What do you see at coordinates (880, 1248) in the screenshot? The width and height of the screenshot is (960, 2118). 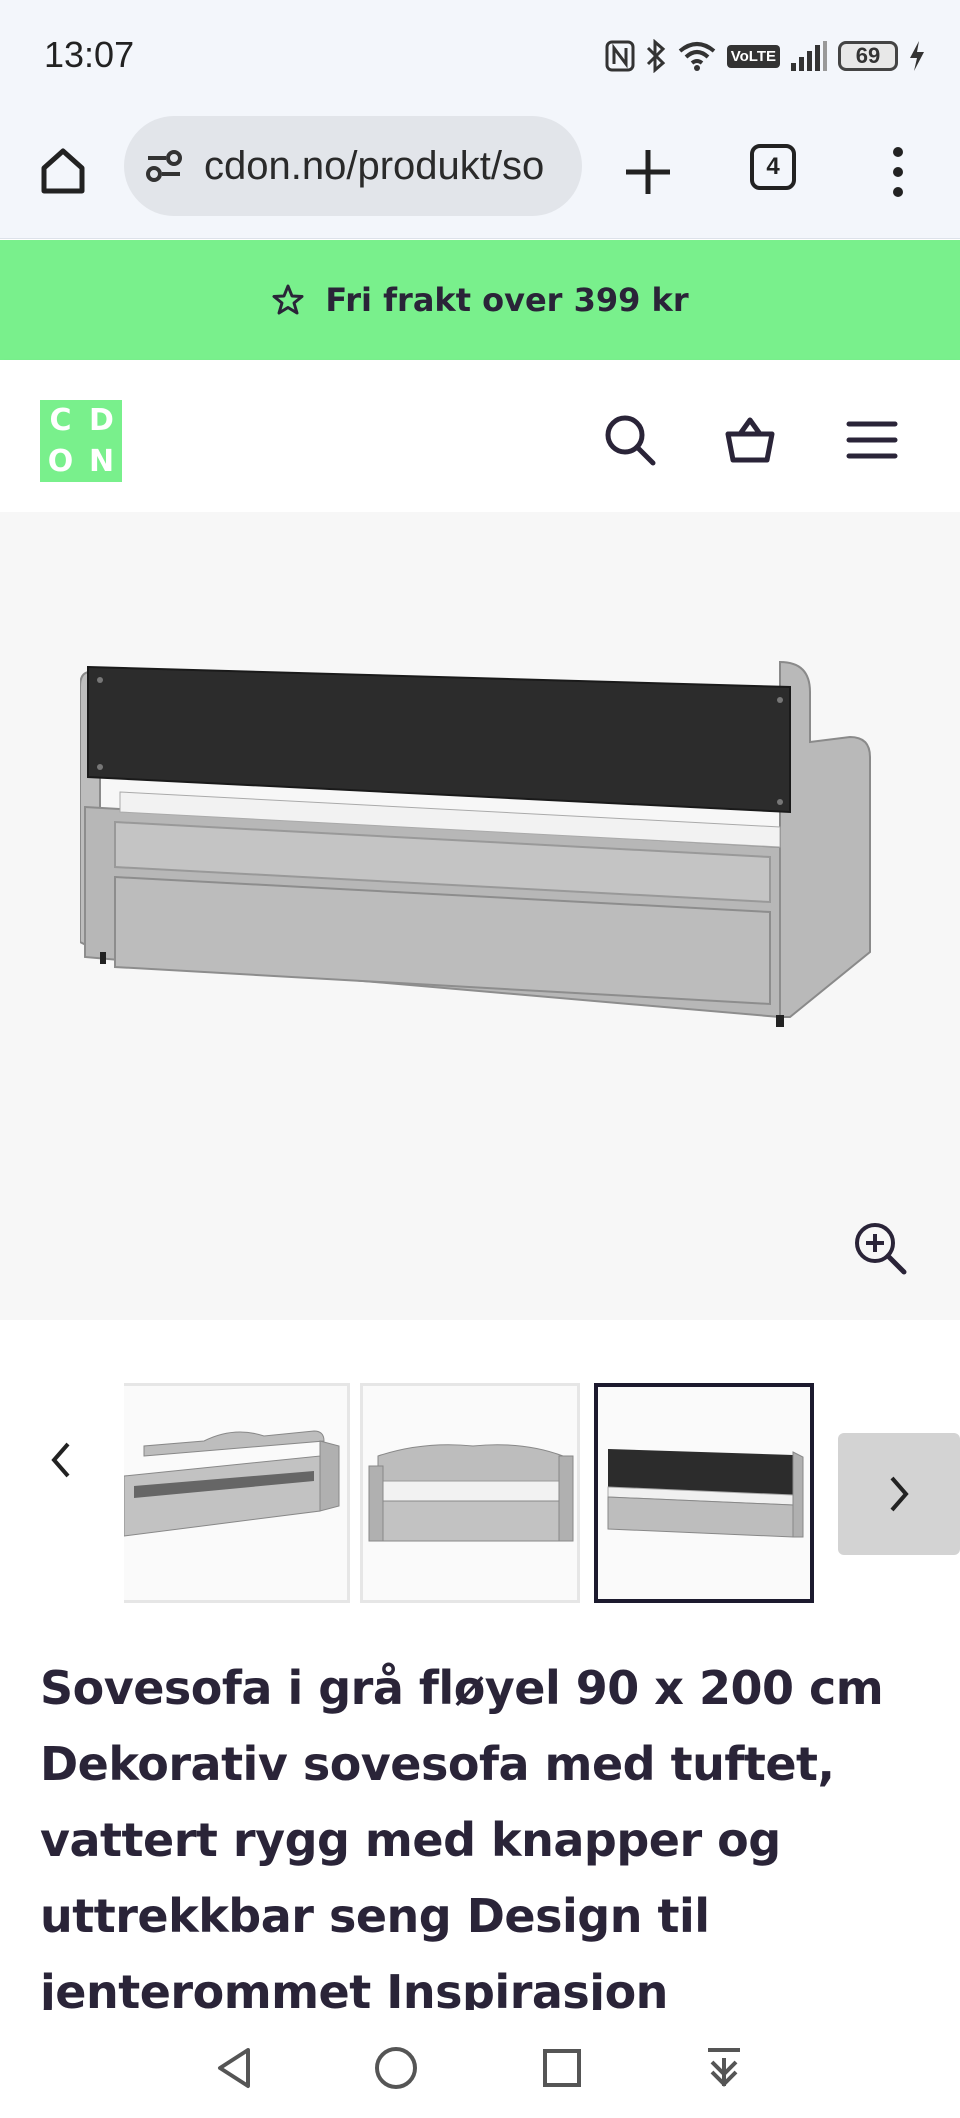 I see `zoom-in-icon` at bounding box center [880, 1248].